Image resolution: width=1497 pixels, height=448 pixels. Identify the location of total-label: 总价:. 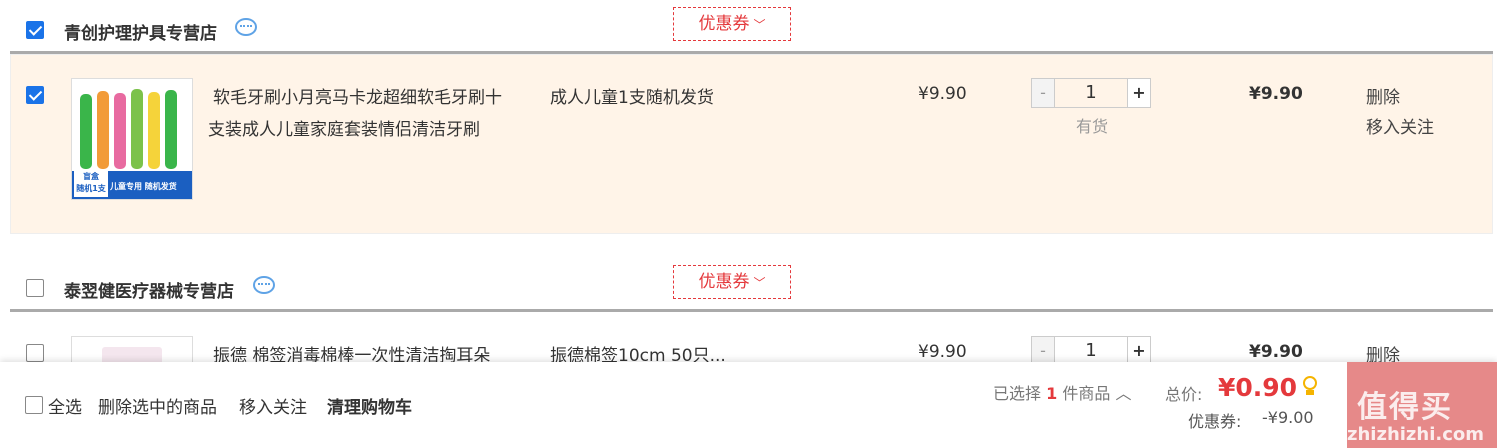
(1184, 394).